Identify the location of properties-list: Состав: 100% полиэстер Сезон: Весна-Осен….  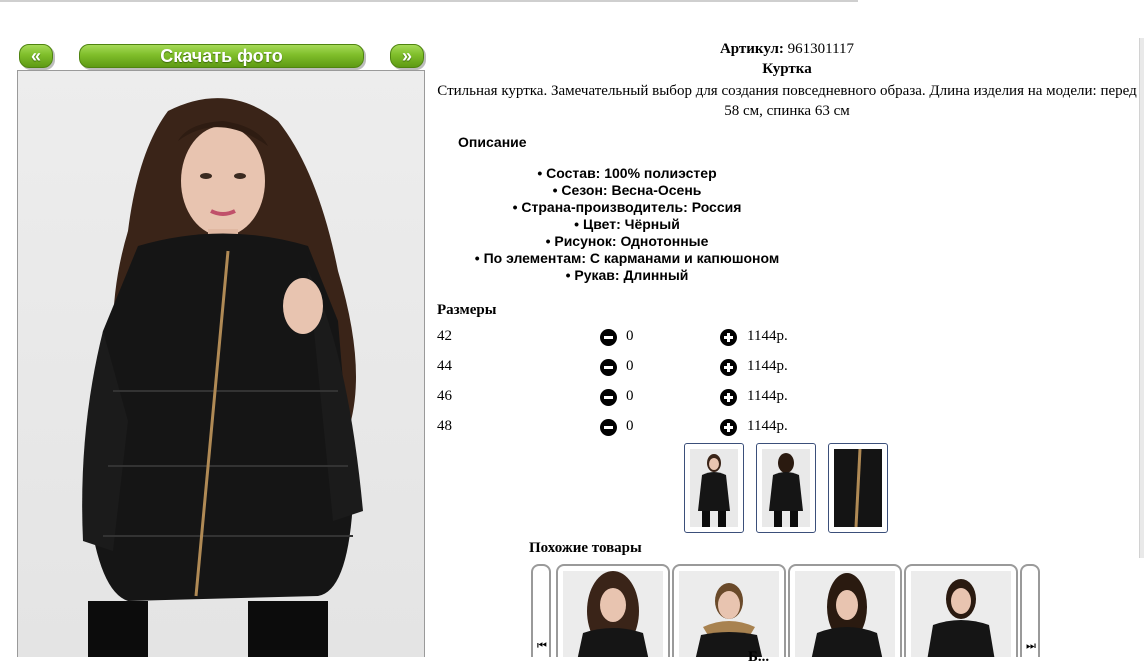
(627, 224).